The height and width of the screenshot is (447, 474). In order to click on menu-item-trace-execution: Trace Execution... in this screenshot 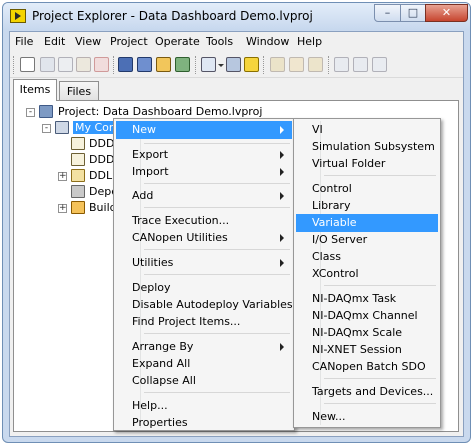, I will do `click(204, 221)`.